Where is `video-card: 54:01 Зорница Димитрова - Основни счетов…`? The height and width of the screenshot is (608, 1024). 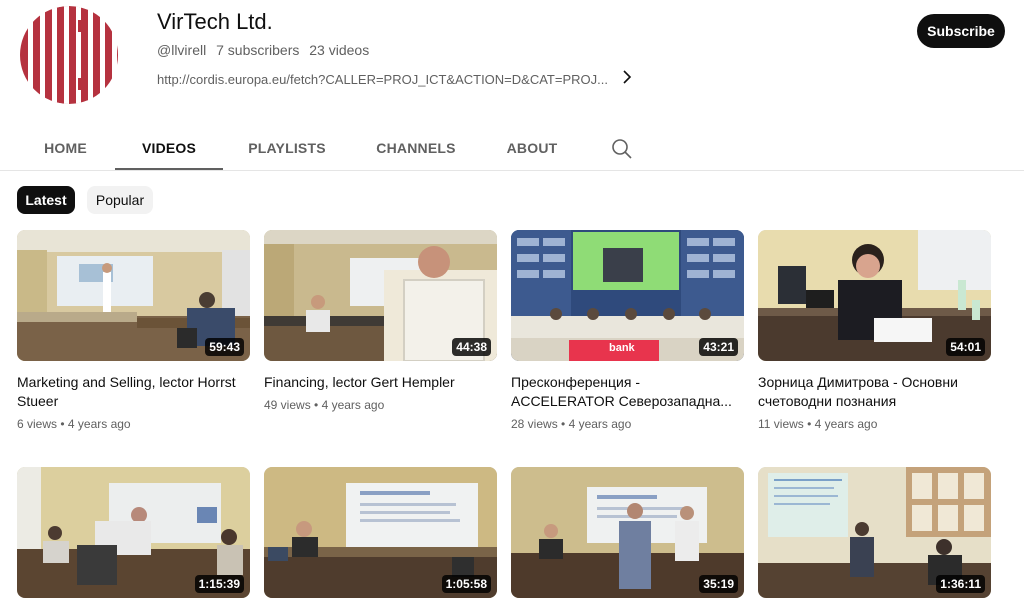 video-card: 54:01 Зорница Димитрова - Основни счетов… is located at coordinates (874, 331).